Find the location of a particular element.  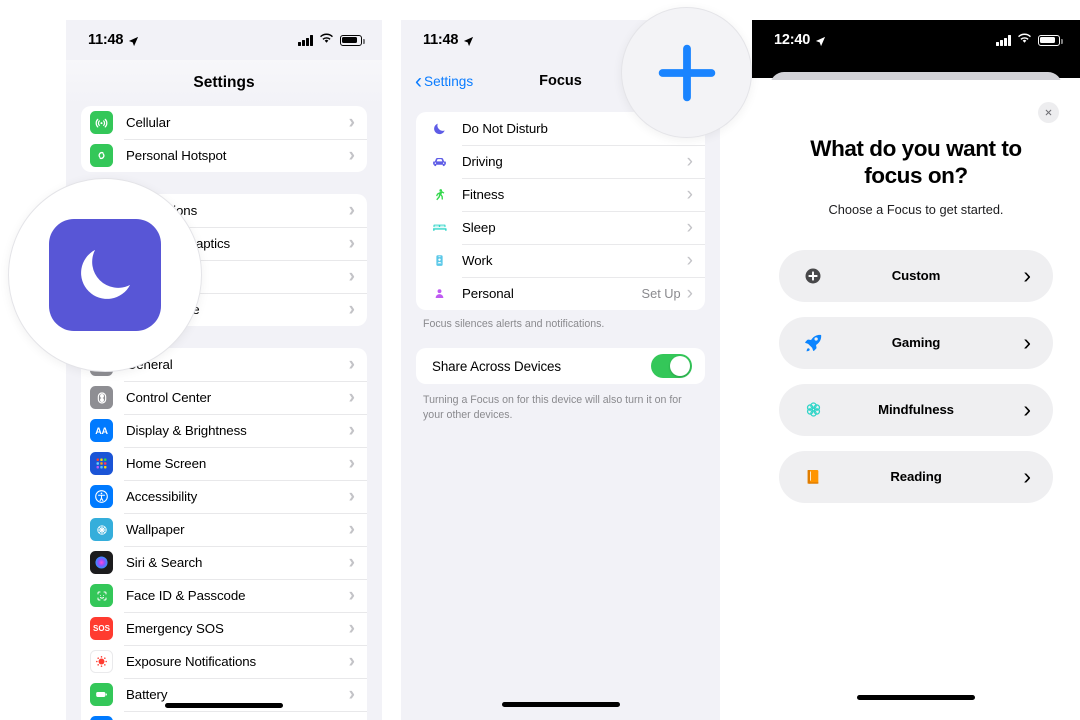

sidebar-item-label: Control Center is located at coordinates (169, 397).